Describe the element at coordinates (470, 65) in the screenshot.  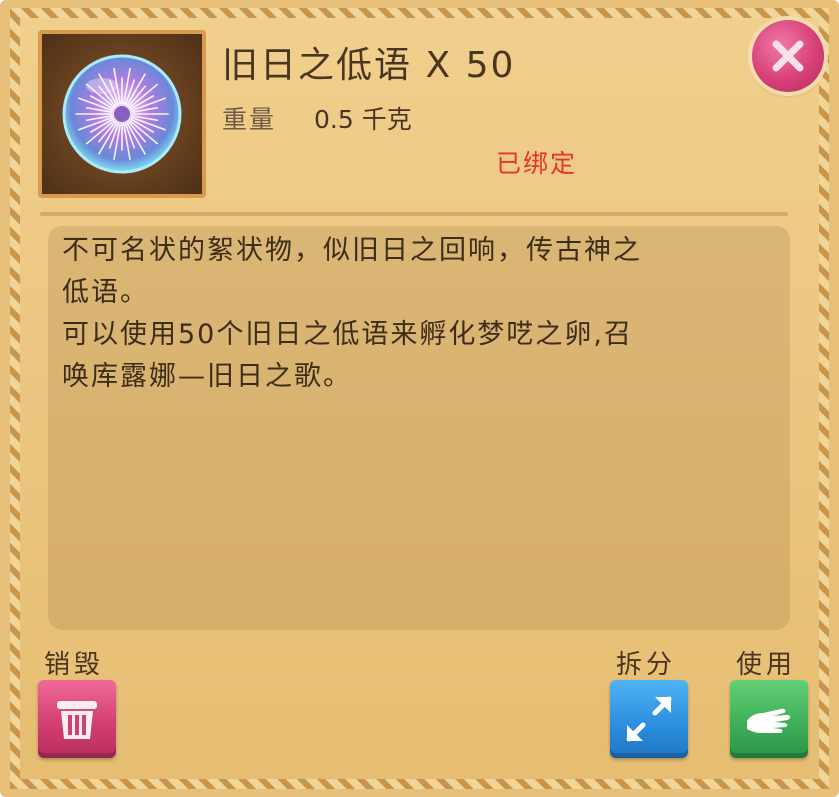
I see `item-quantity: X 50` at that location.